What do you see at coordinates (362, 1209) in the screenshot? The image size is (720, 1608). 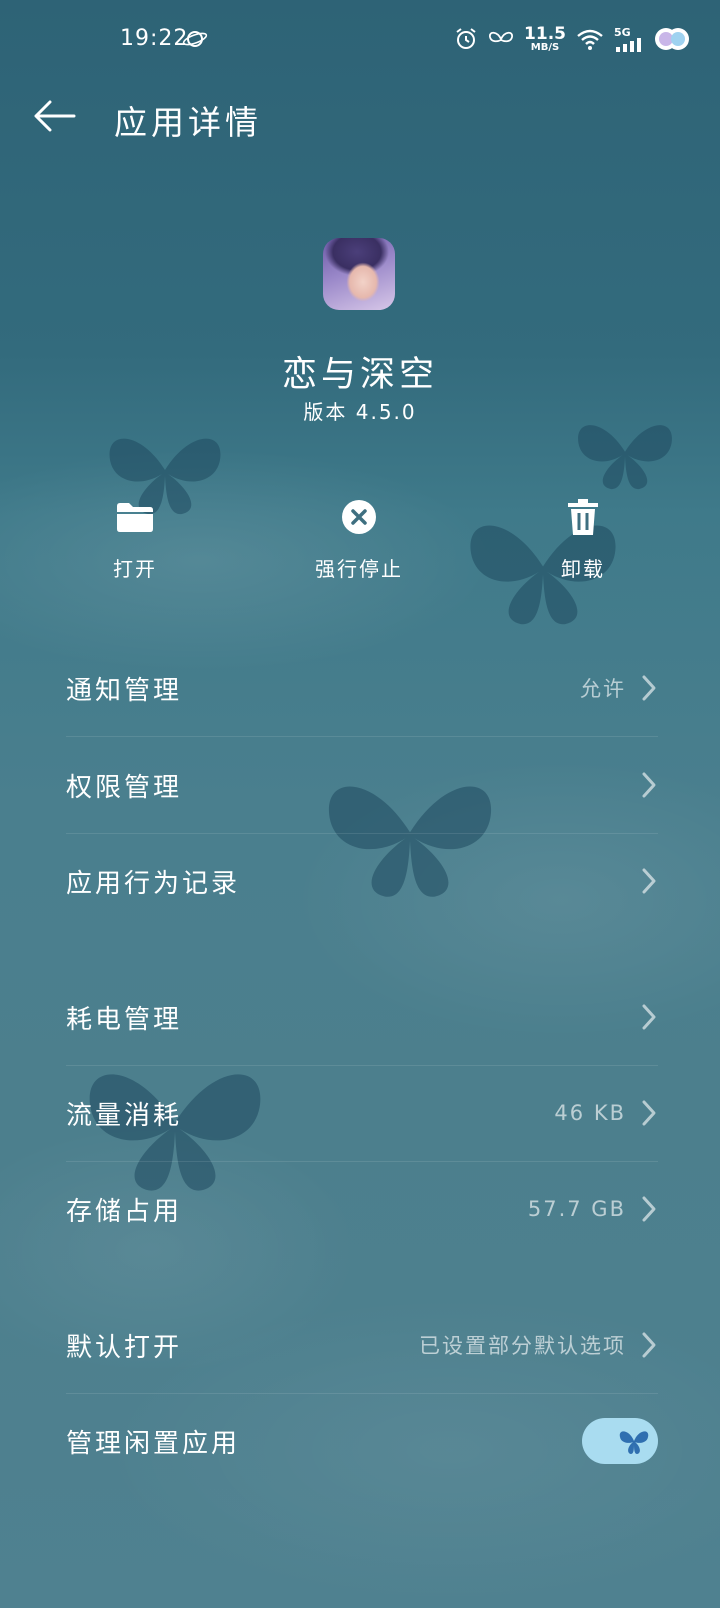 I see `storage-usage-row: 存储占用 57.7 GB` at bounding box center [362, 1209].